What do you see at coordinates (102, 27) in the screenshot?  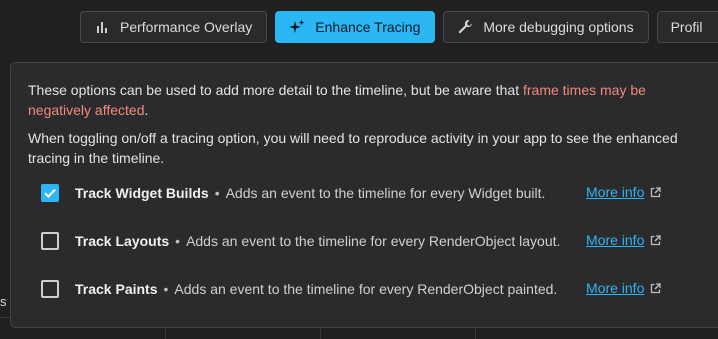 I see `bar-chart-icon` at bounding box center [102, 27].